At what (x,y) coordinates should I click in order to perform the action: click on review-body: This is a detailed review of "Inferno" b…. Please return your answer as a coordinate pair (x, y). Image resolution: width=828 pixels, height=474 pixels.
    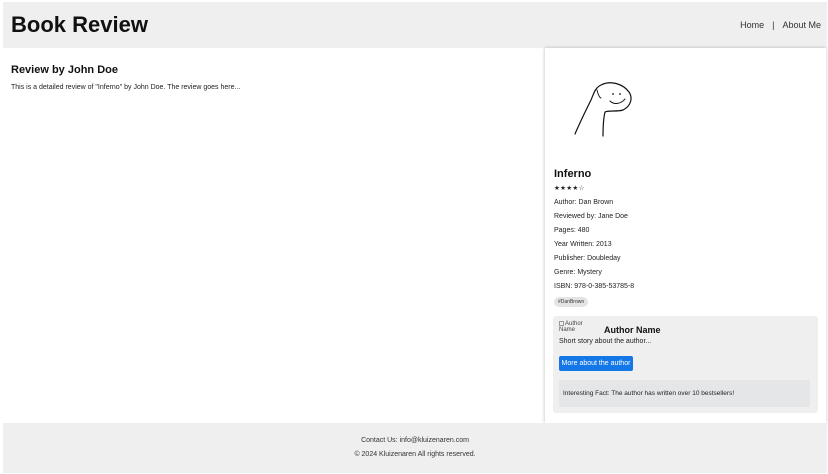
    Looking at the image, I should click on (126, 87).